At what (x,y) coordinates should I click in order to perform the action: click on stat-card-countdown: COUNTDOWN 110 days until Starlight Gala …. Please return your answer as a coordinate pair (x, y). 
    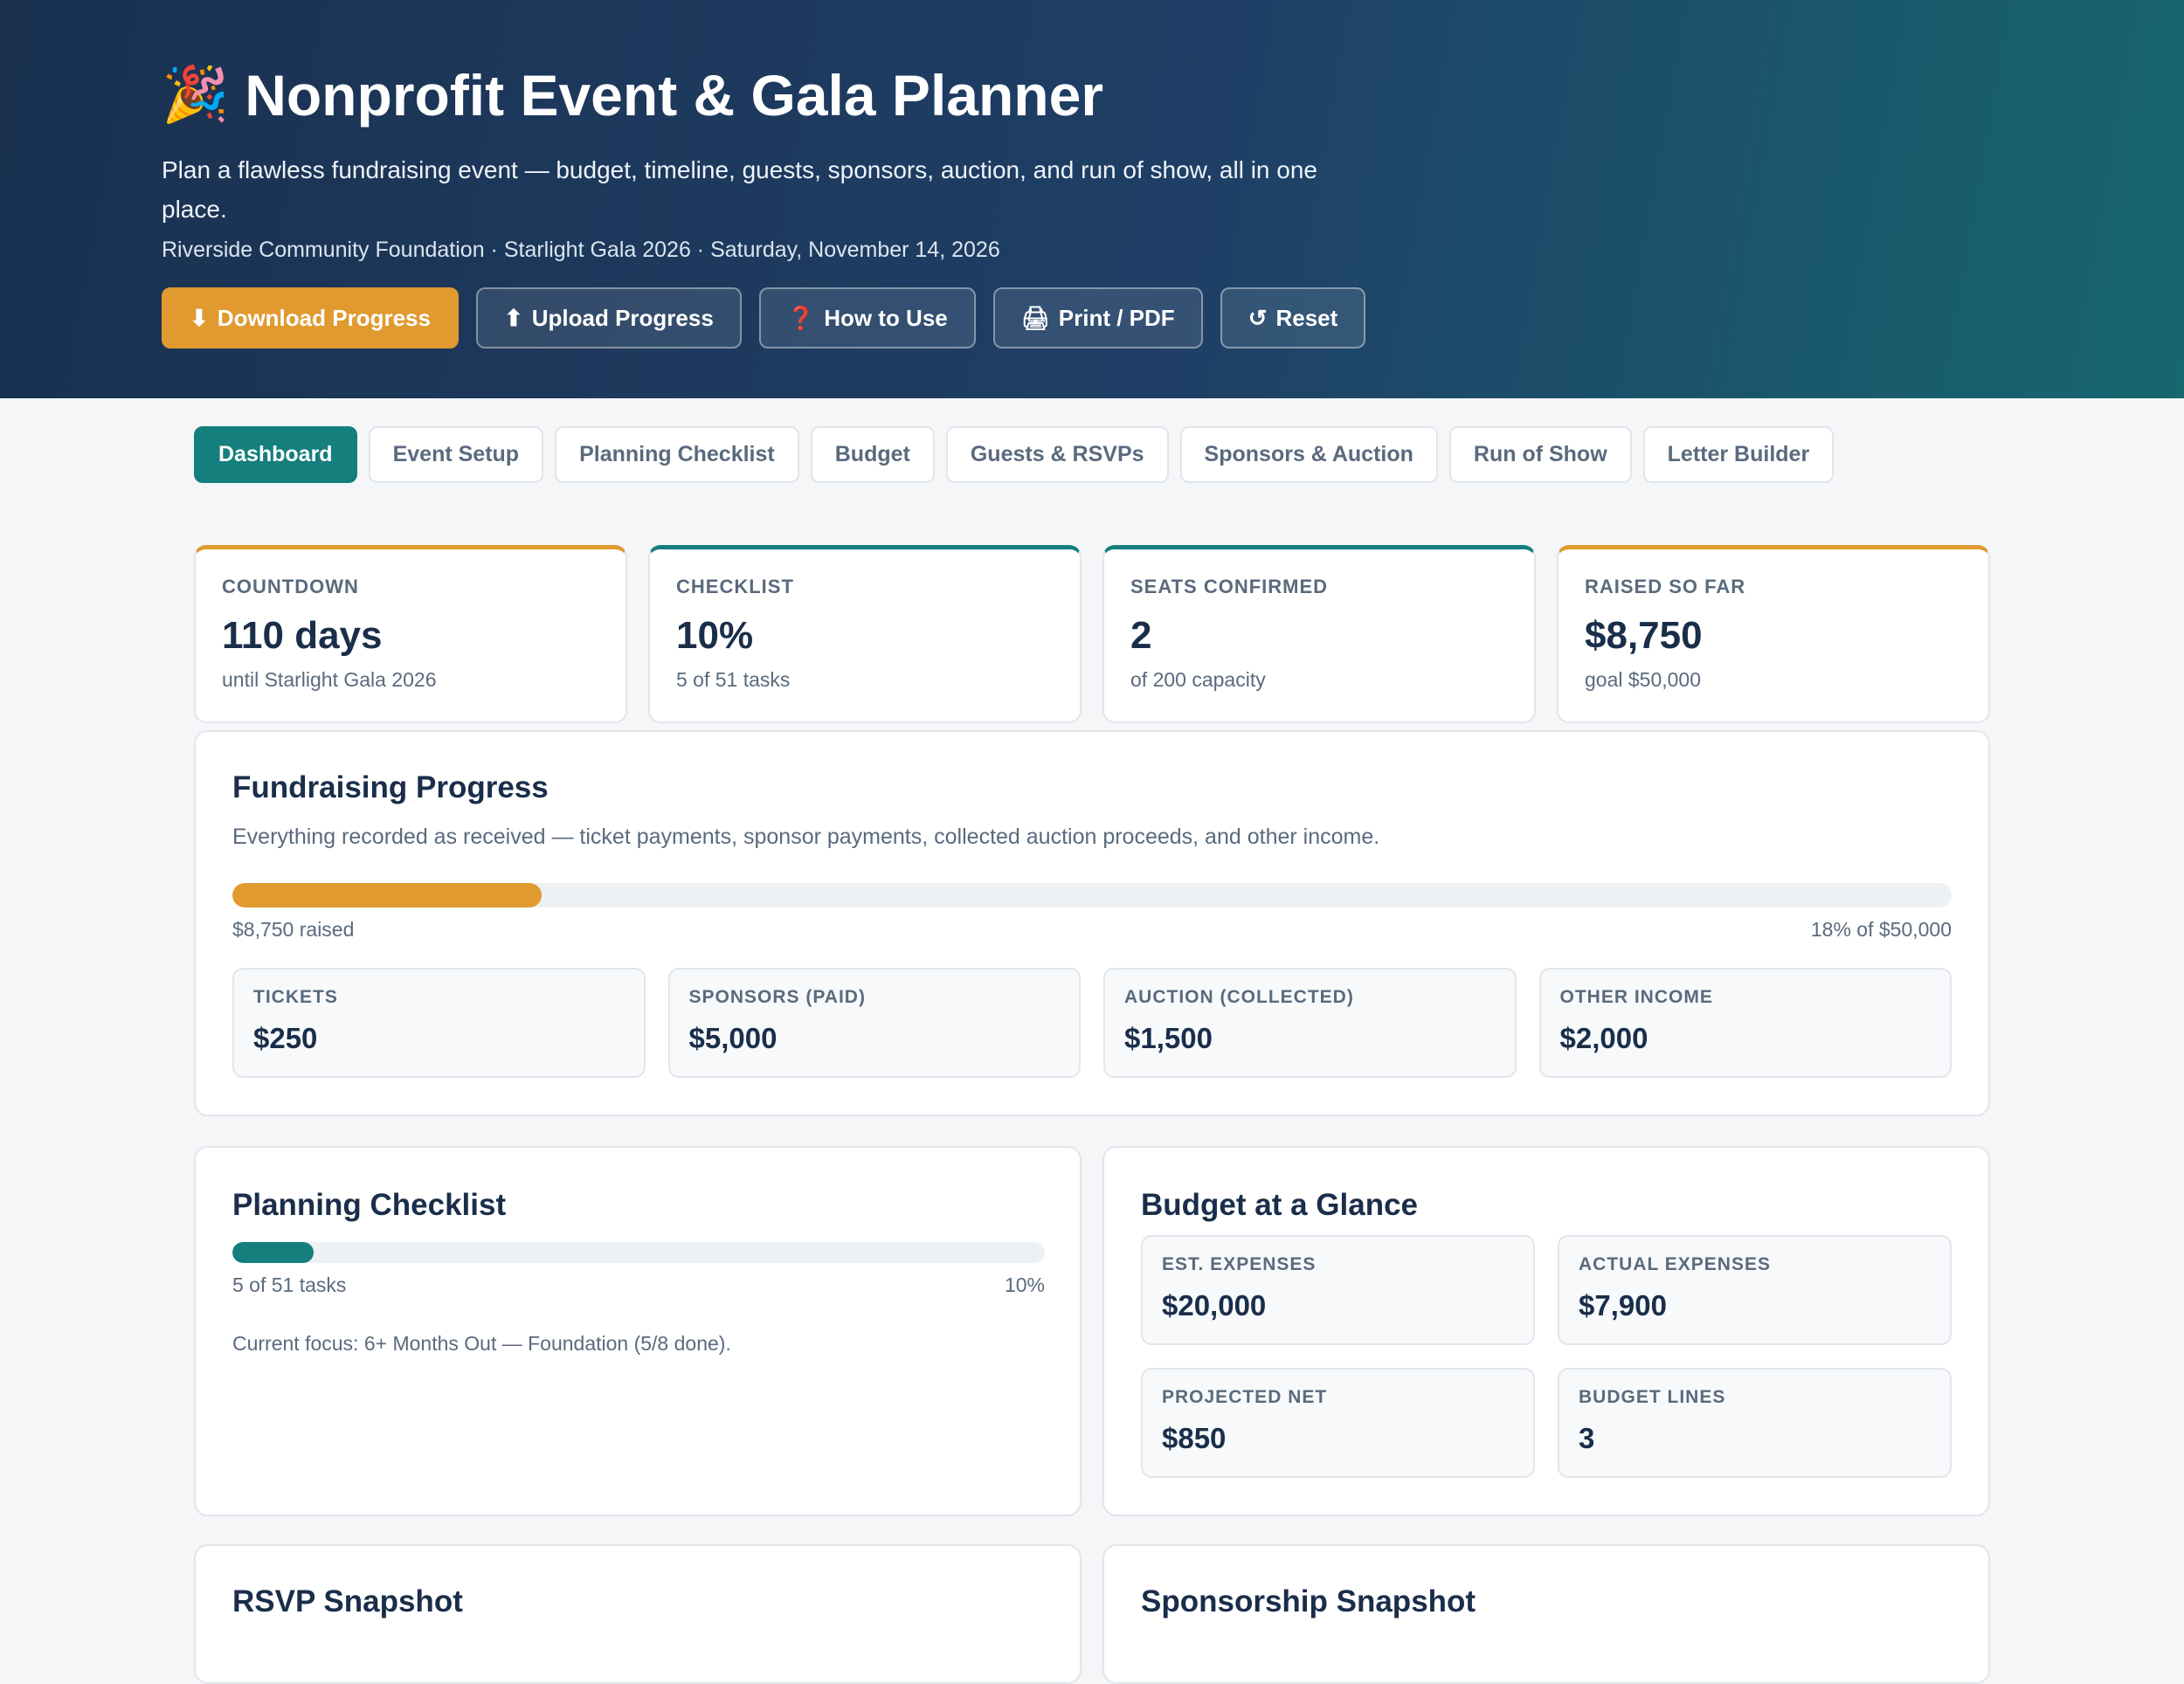
    Looking at the image, I should click on (410, 634).